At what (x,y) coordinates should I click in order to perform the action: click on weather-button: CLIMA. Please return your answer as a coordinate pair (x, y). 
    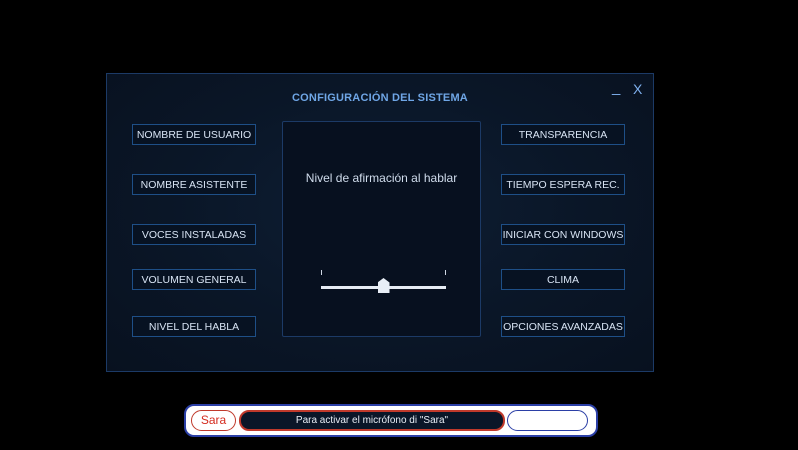
    Looking at the image, I should click on (563, 279).